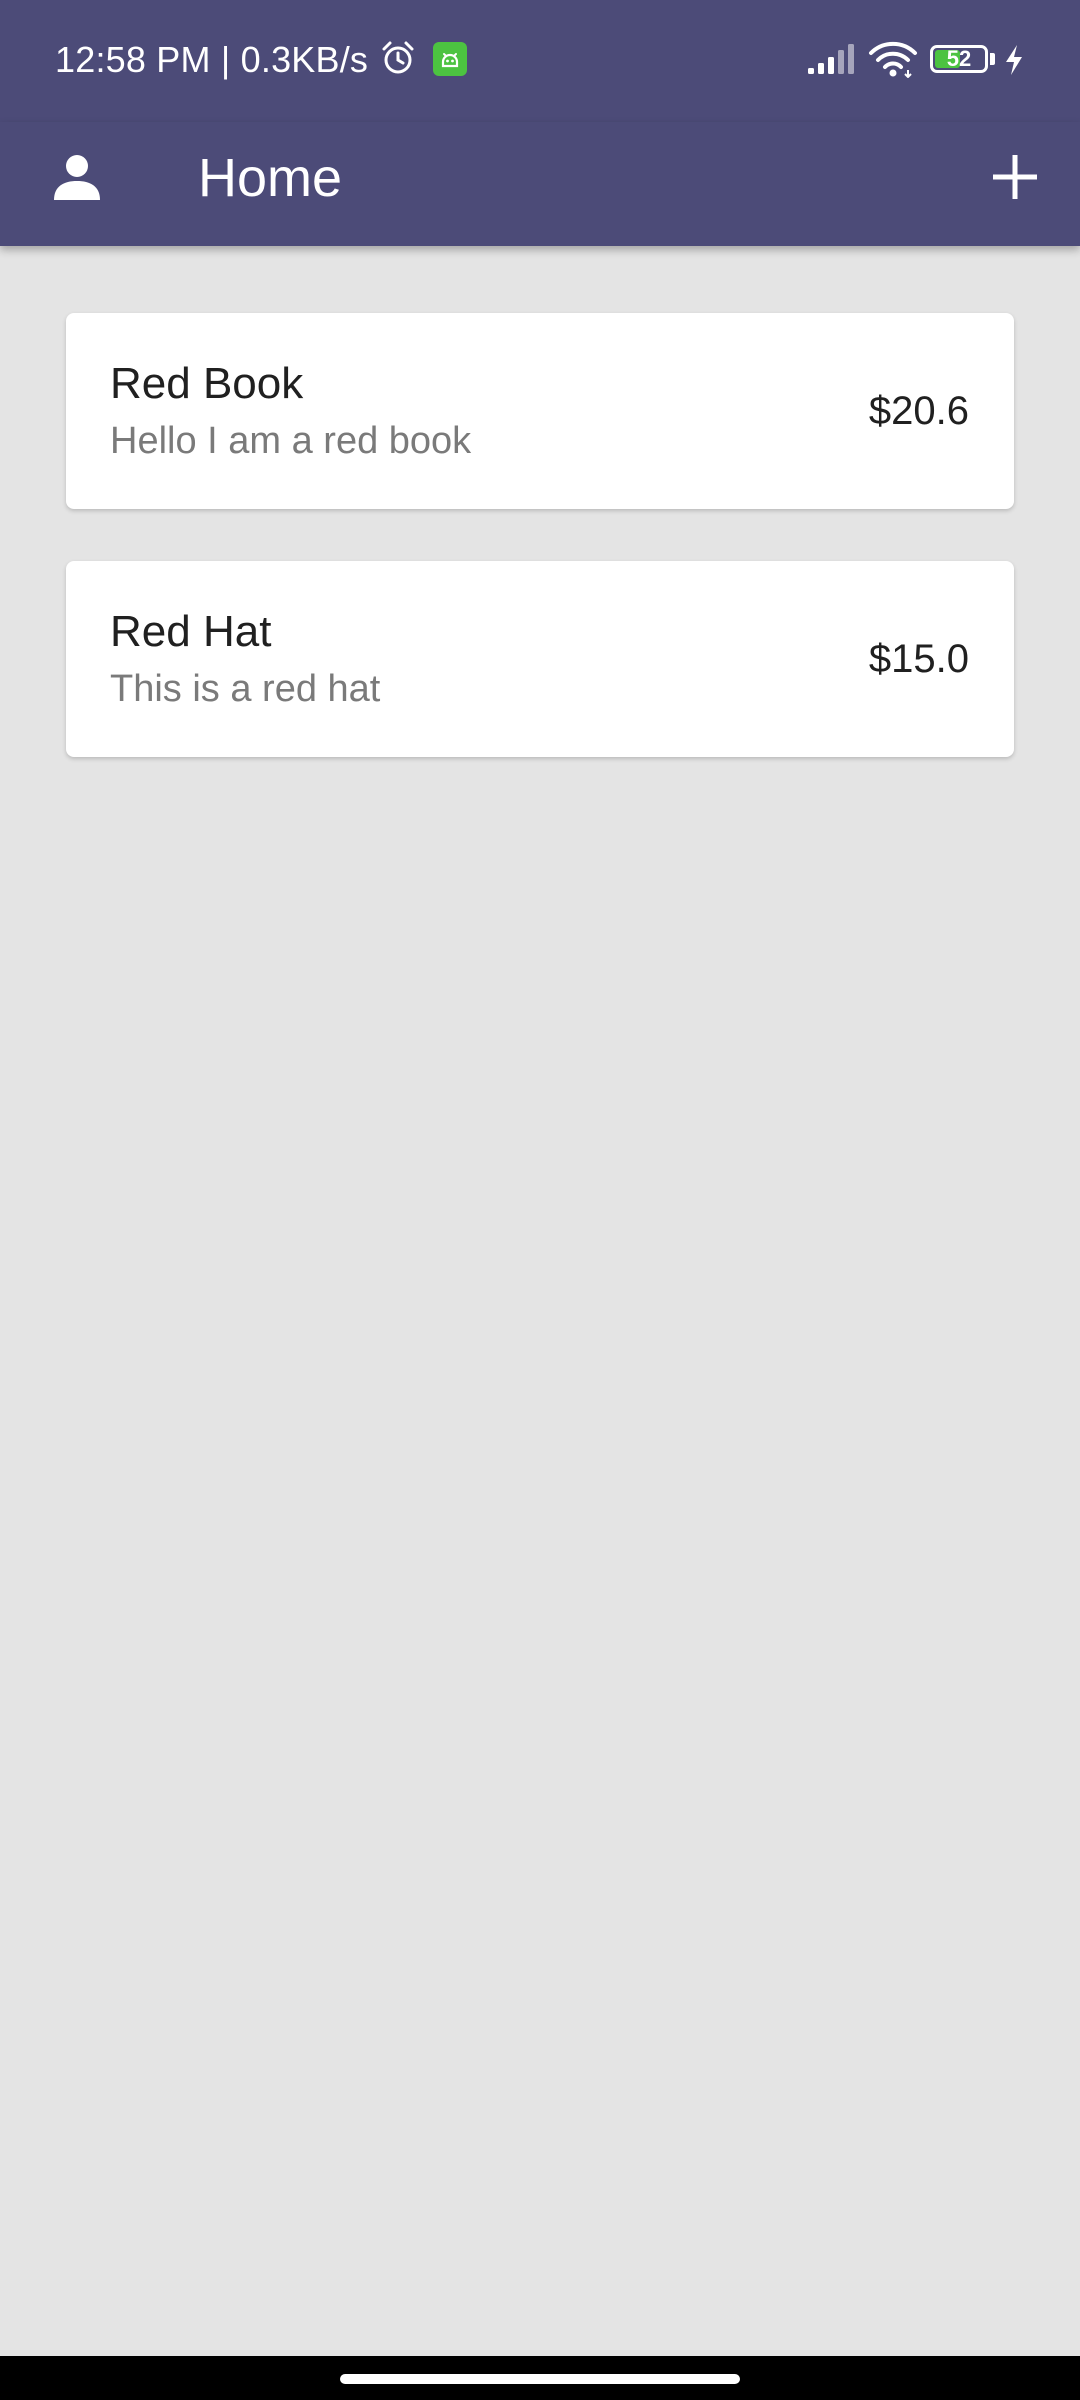  I want to click on product-name: Red Book, so click(207, 383).